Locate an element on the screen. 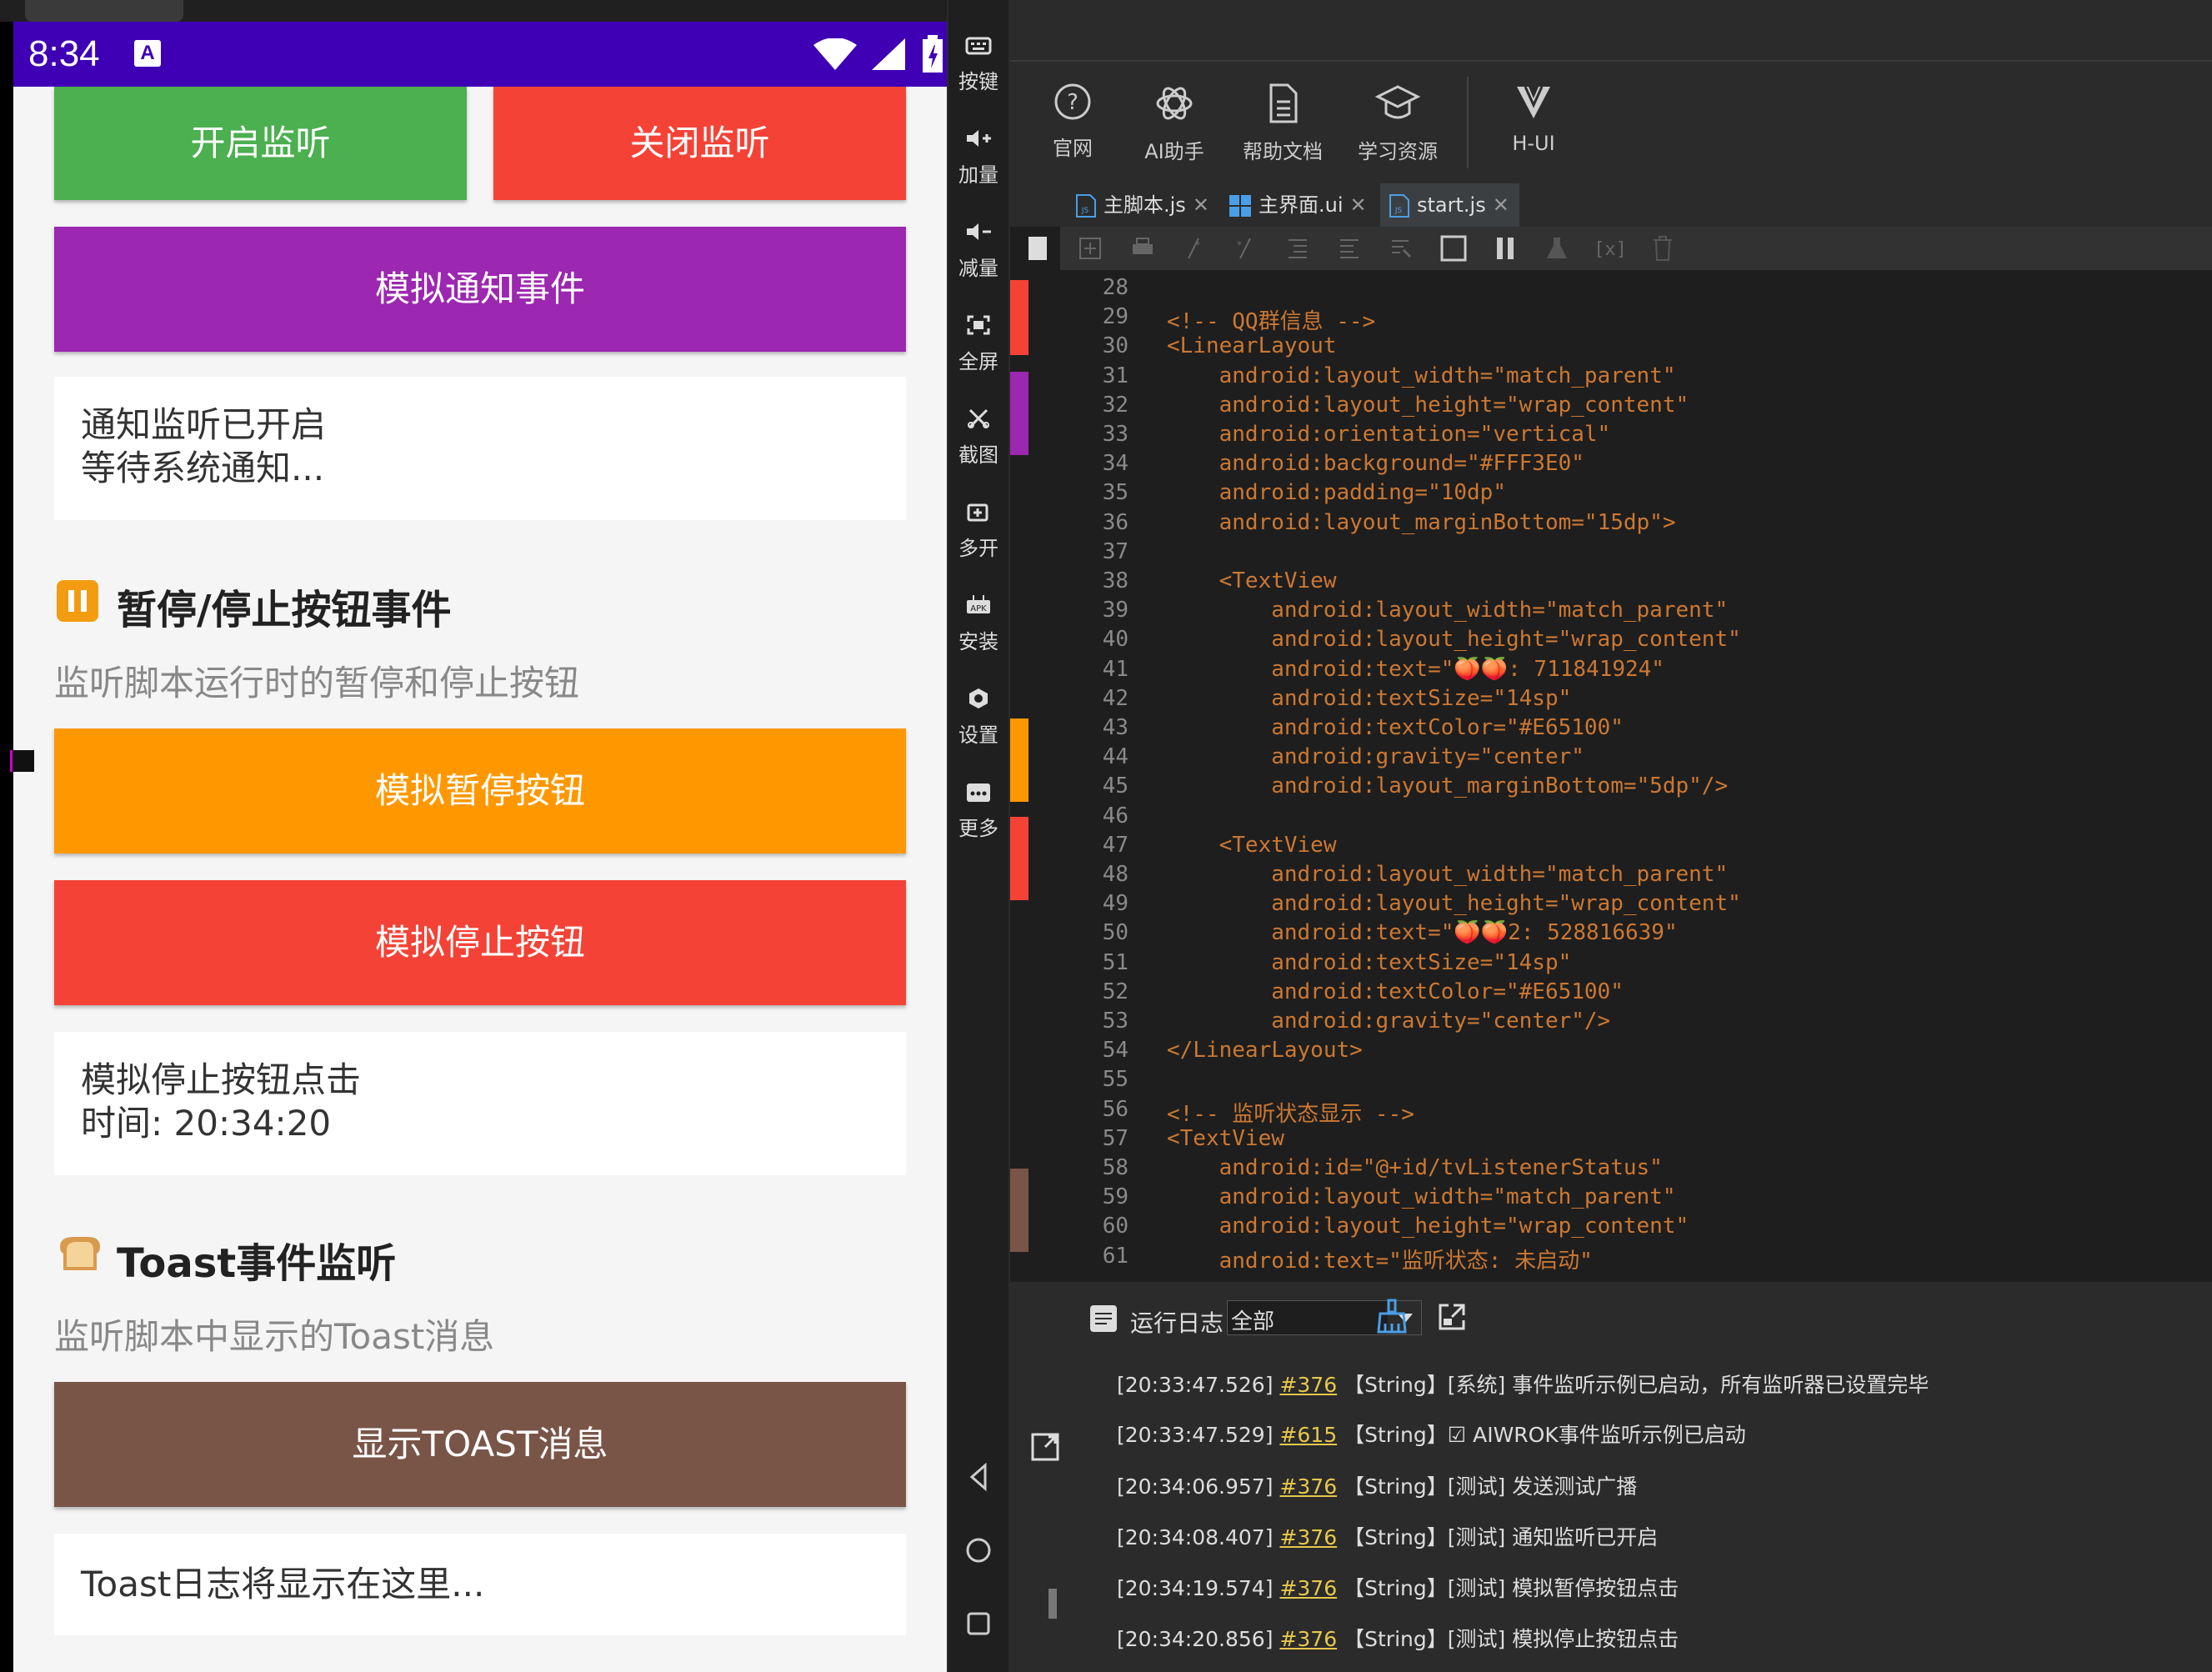  notify-status-line1: 通知监听已开启 is located at coordinates (204, 424).